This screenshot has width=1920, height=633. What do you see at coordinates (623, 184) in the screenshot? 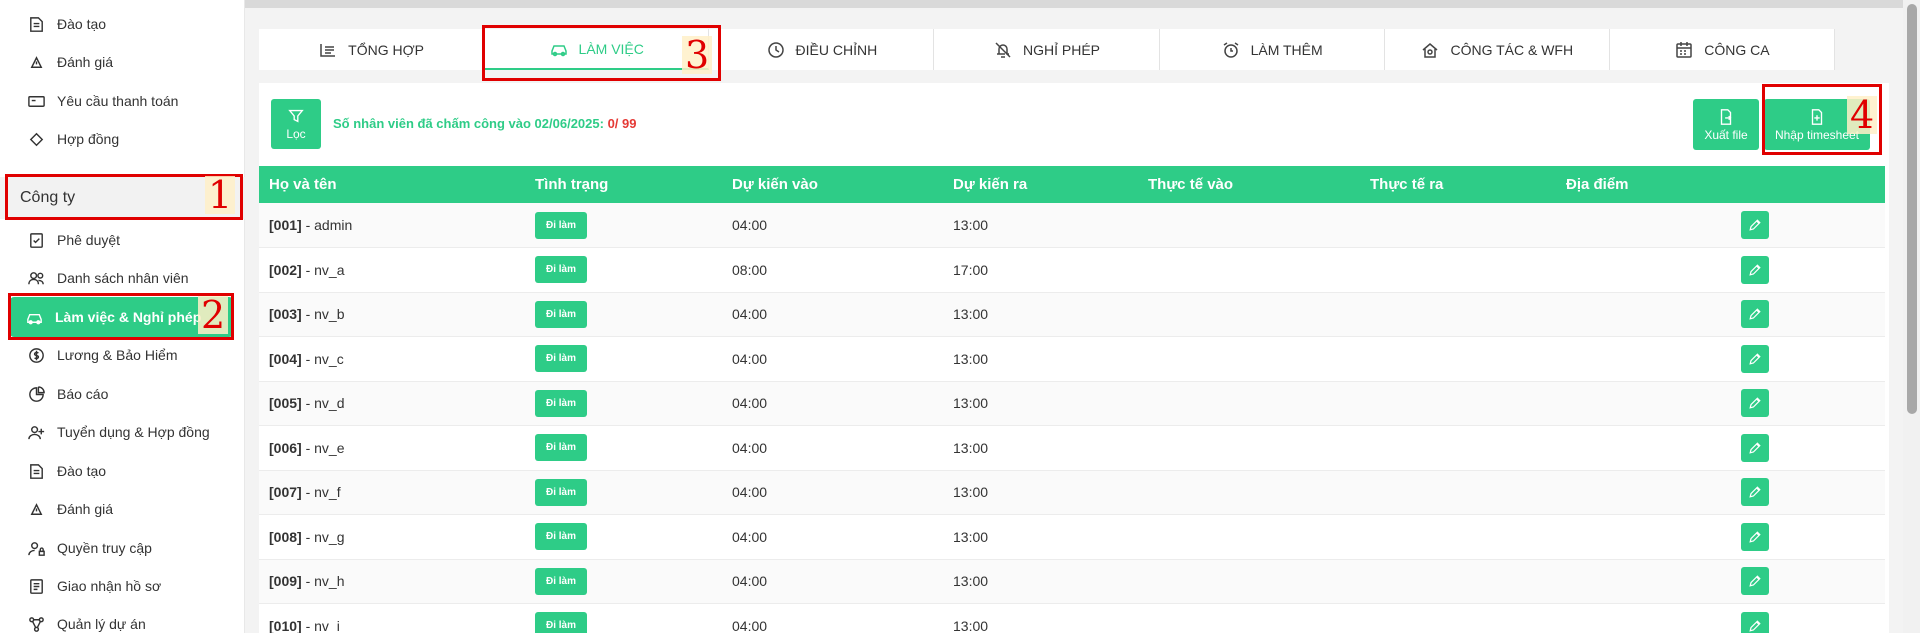
I see `header-status: Tình trạng` at bounding box center [623, 184].